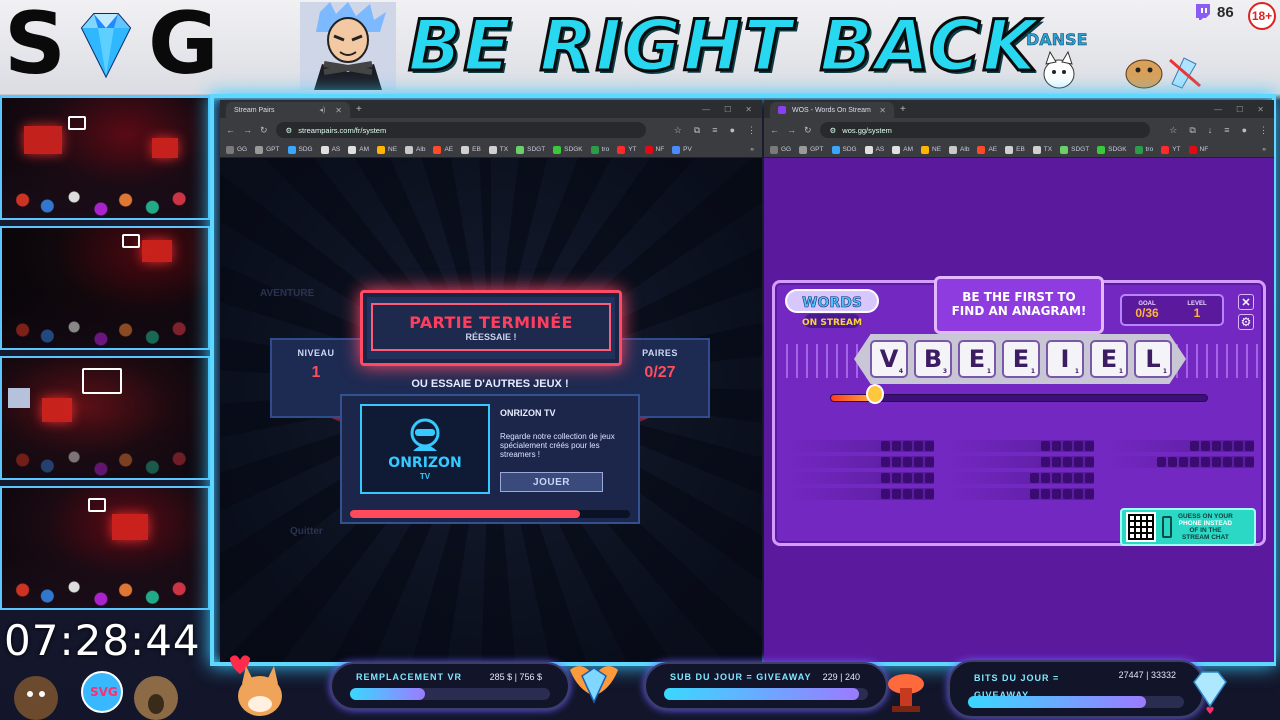 Image resolution: width=1280 pixels, height=720 pixels. I want to click on bookmark-label: SDGT, so click(536, 149).